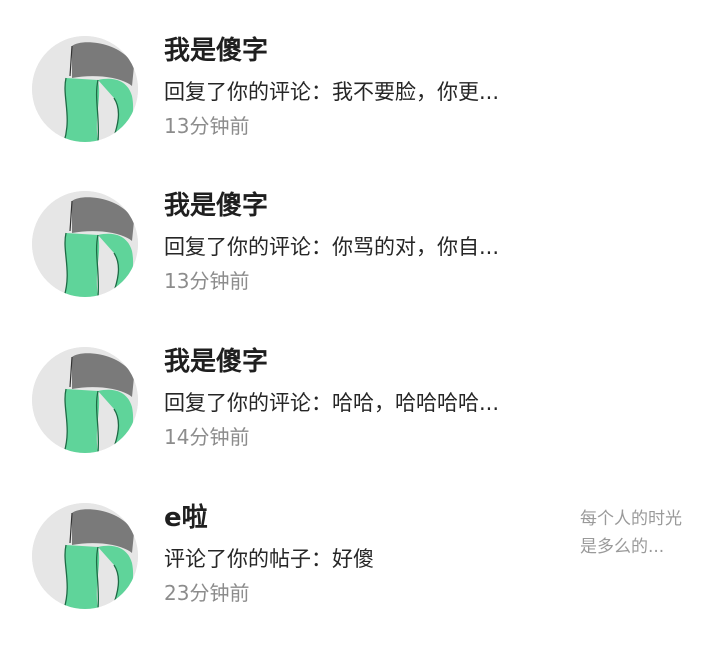 This screenshot has width=720, height=659. I want to click on username: e啦, so click(364, 519).